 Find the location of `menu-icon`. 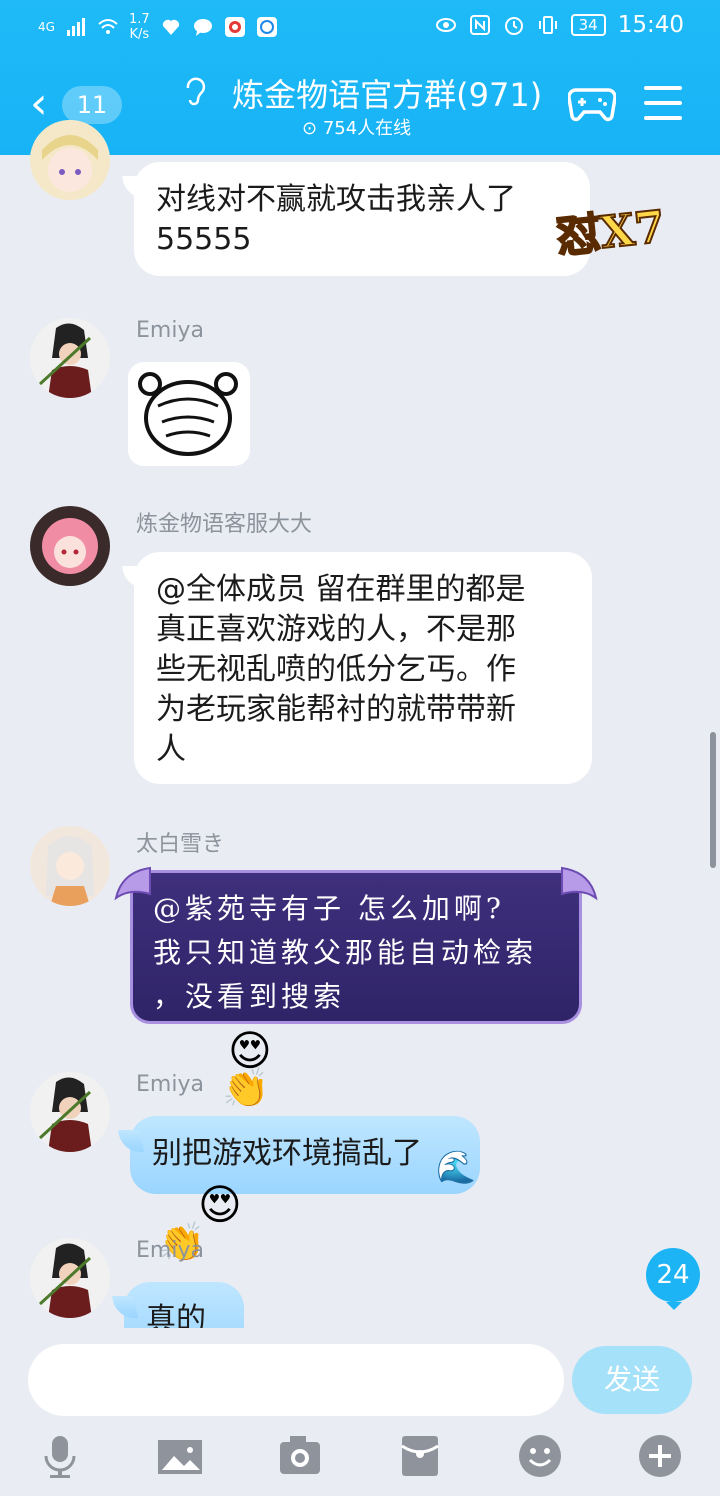

menu-icon is located at coordinates (663, 103).